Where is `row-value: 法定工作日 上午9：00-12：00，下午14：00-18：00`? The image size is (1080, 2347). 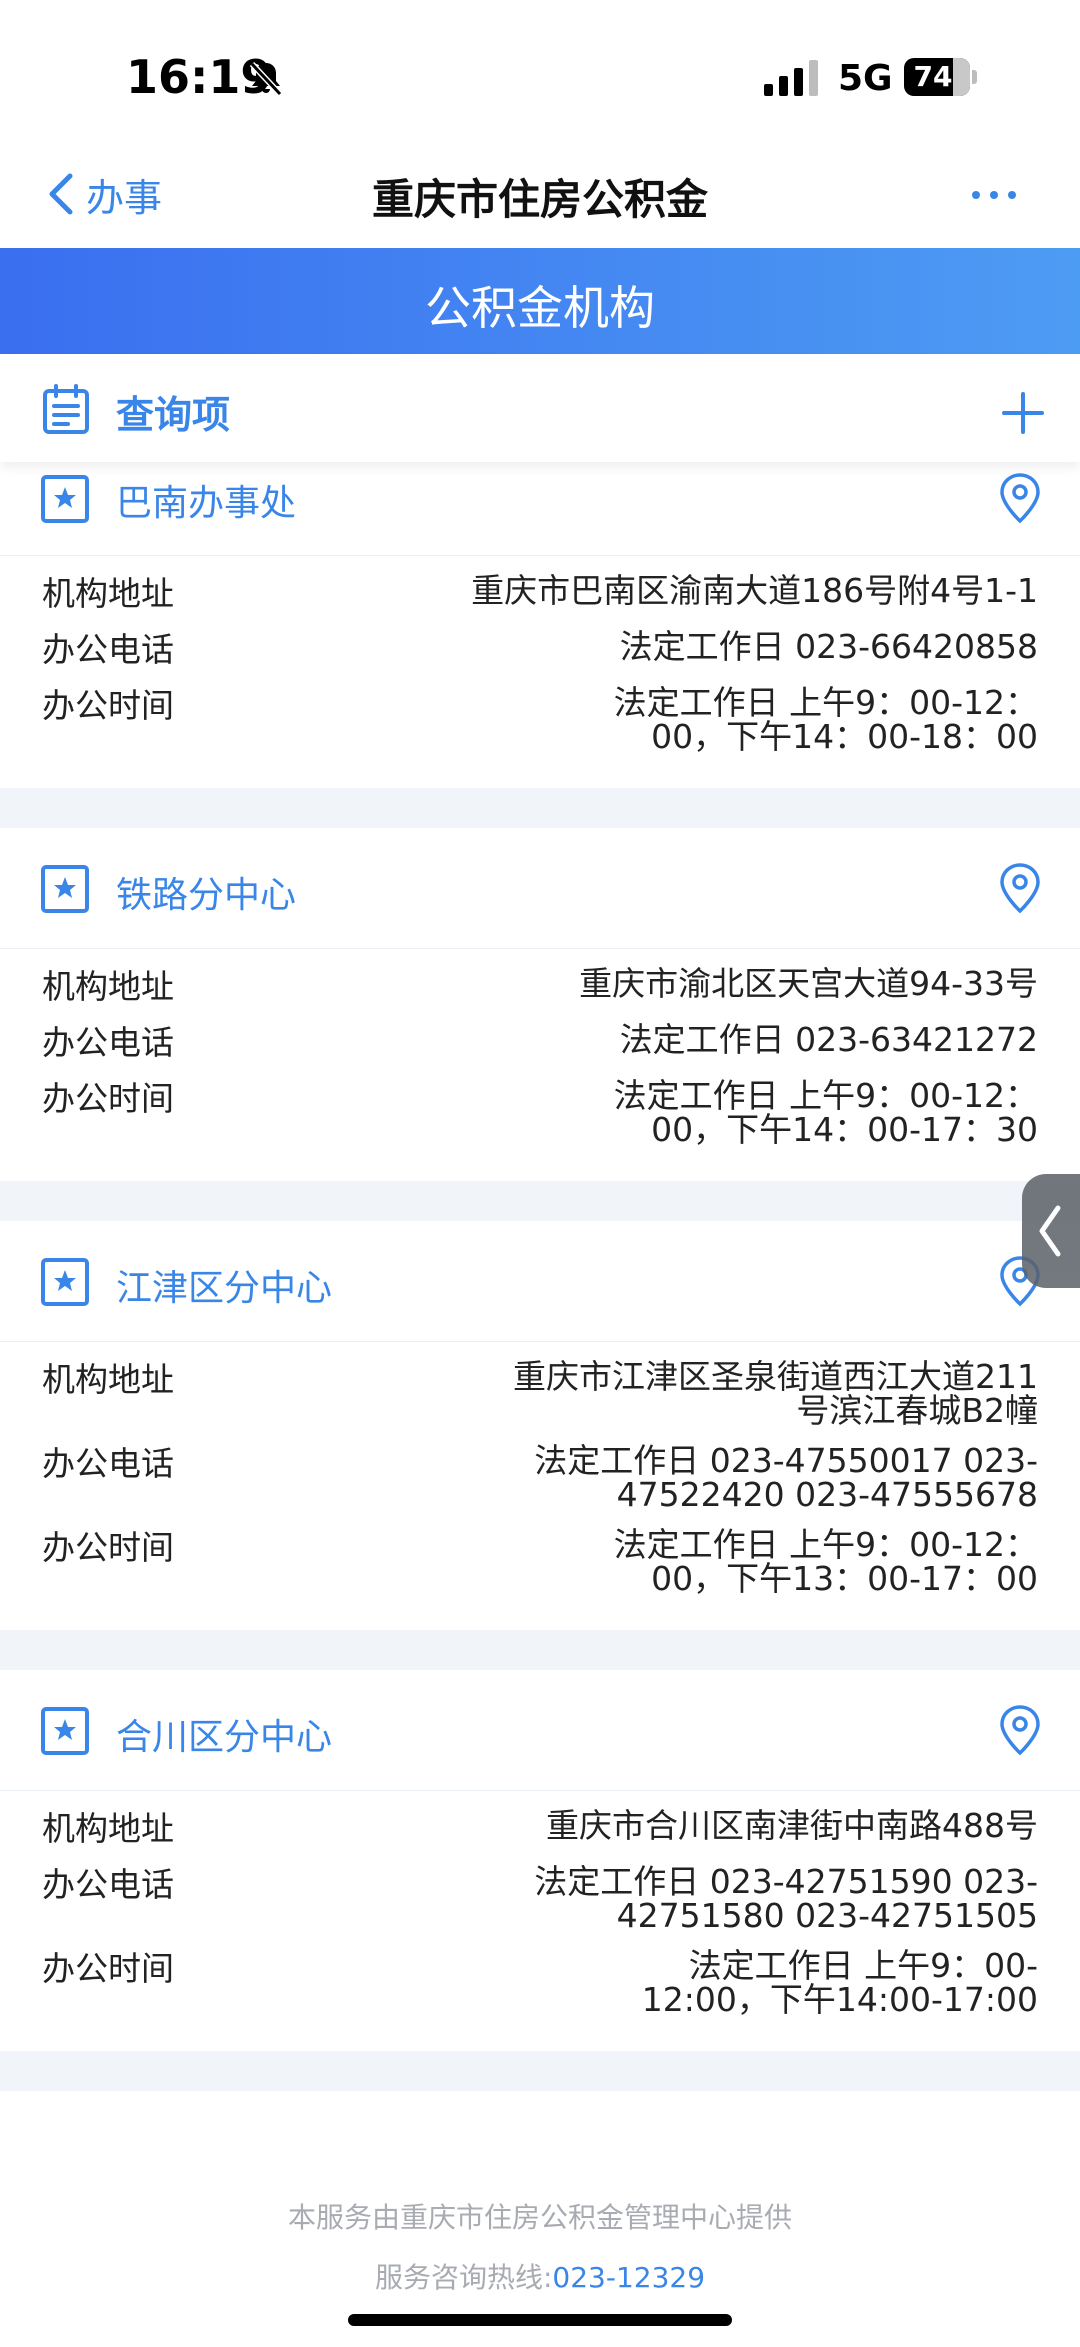 row-value: 法定工作日 上午9：00-12：00，下午14：00-18：00 is located at coordinates (825, 719).